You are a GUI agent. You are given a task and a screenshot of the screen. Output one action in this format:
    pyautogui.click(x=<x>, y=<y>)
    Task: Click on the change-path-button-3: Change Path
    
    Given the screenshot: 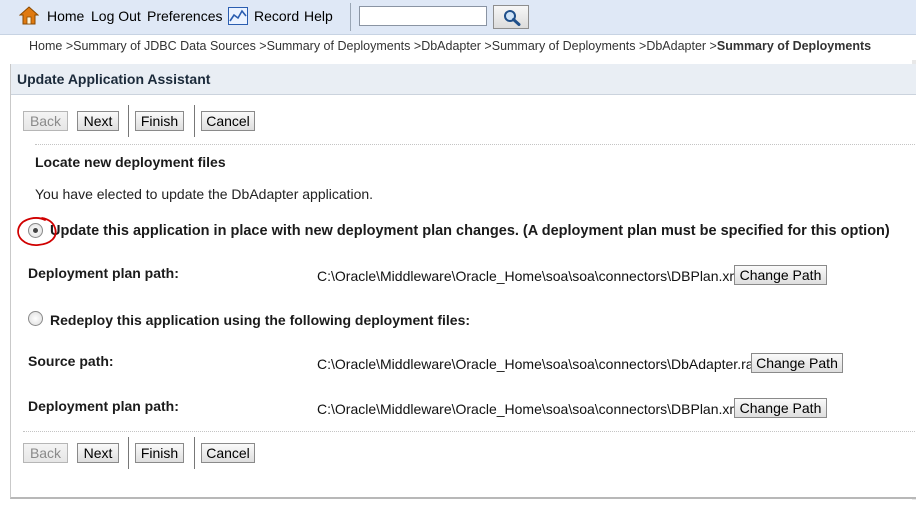 What is the action you would take?
    pyautogui.click(x=780, y=408)
    